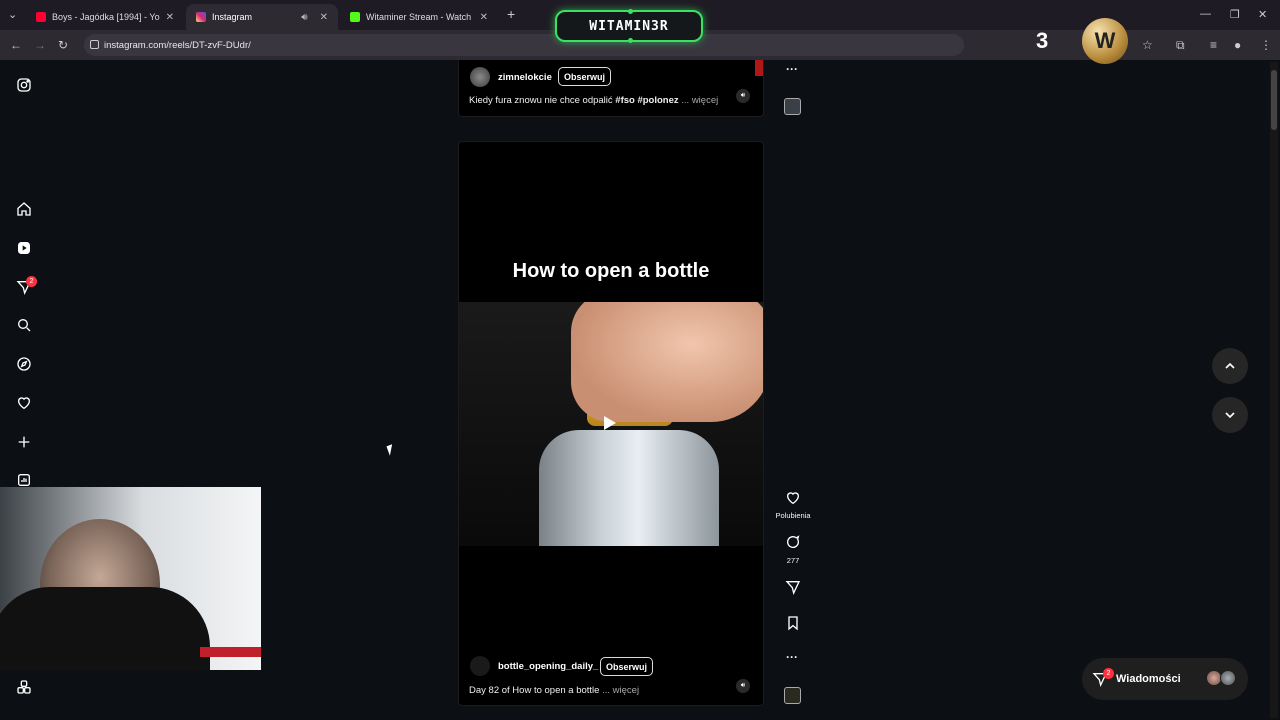 This screenshot has height=720, width=1280. What do you see at coordinates (759, 68) in the screenshot?
I see `video-edge-strip` at bounding box center [759, 68].